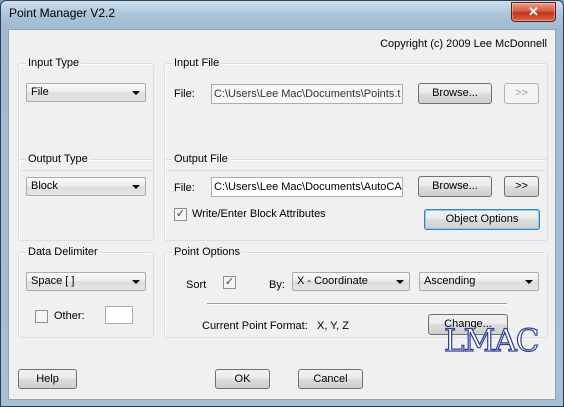 The width and height of the screenshot is (564, 407). What do you see at coordinates (277, 285) in the screenshot?
I see `sort-by-label: By:` at bounding box center [277, 285].